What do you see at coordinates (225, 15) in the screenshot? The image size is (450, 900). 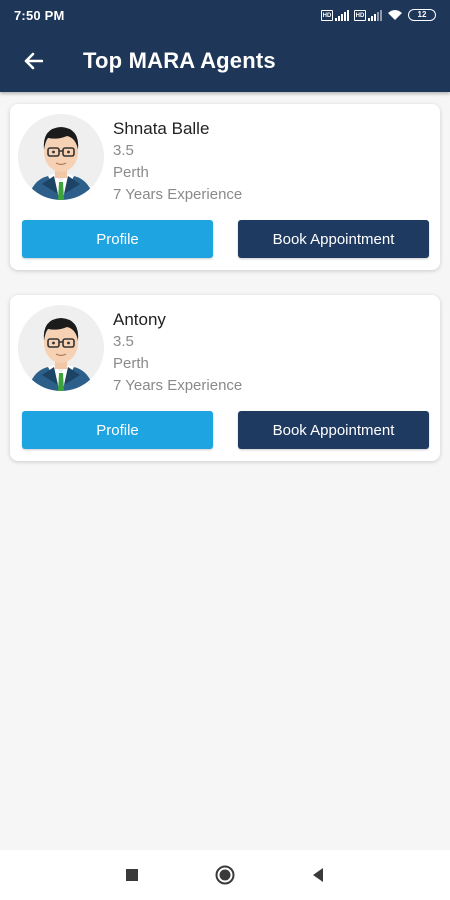 I see `status-bar: 7:50 PM HD HD 12` at bounding box center [225, 15].